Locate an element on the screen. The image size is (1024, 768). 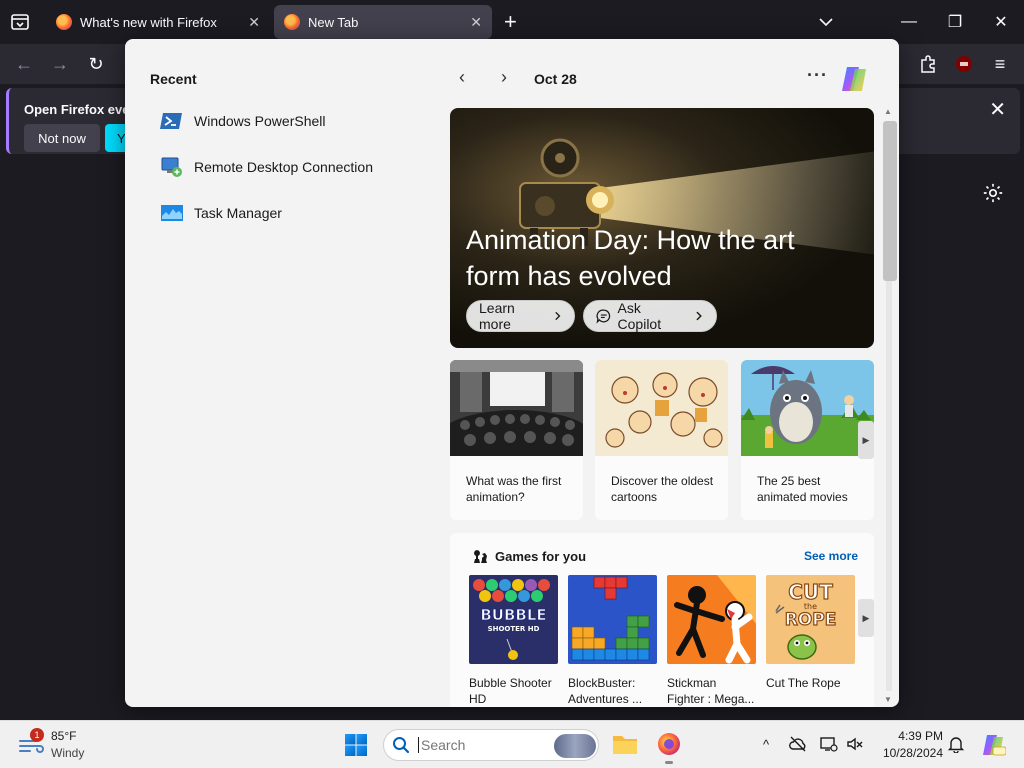
game-bubble-shooter: BUBBLE SHOOTER HD Bubble Shooter HD is located at coordinates (513, 641).